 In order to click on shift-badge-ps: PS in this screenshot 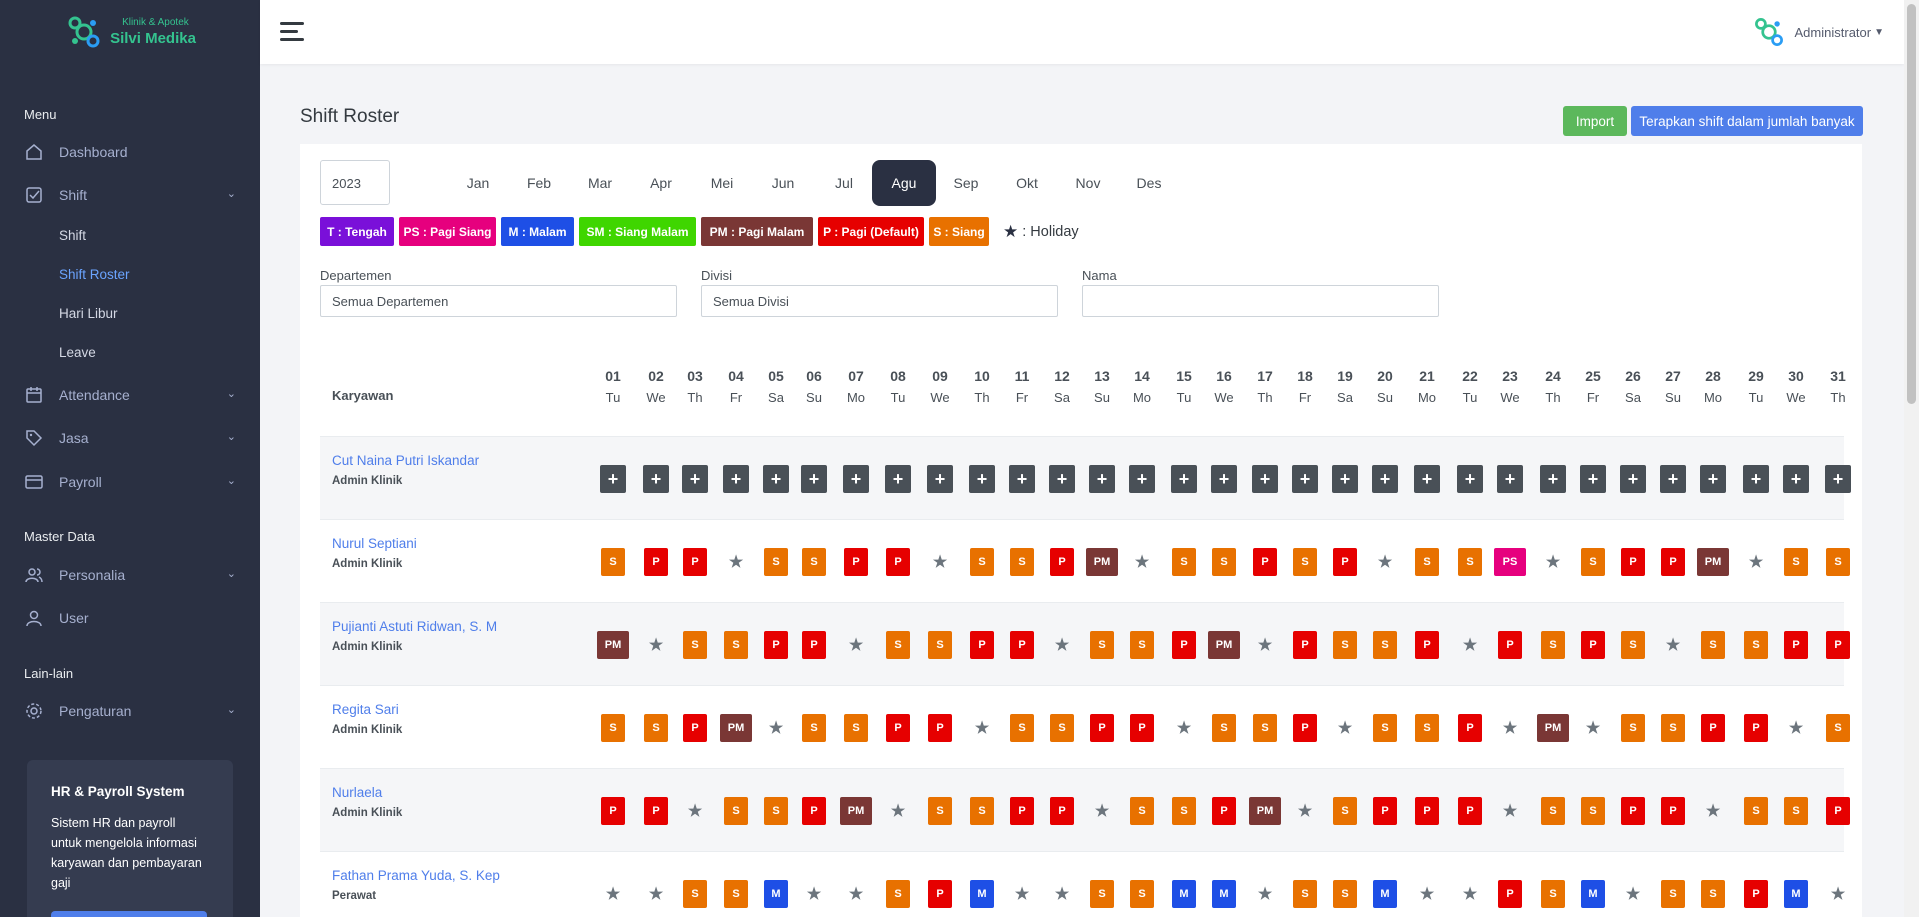, I will do `click(1510, 562)`.